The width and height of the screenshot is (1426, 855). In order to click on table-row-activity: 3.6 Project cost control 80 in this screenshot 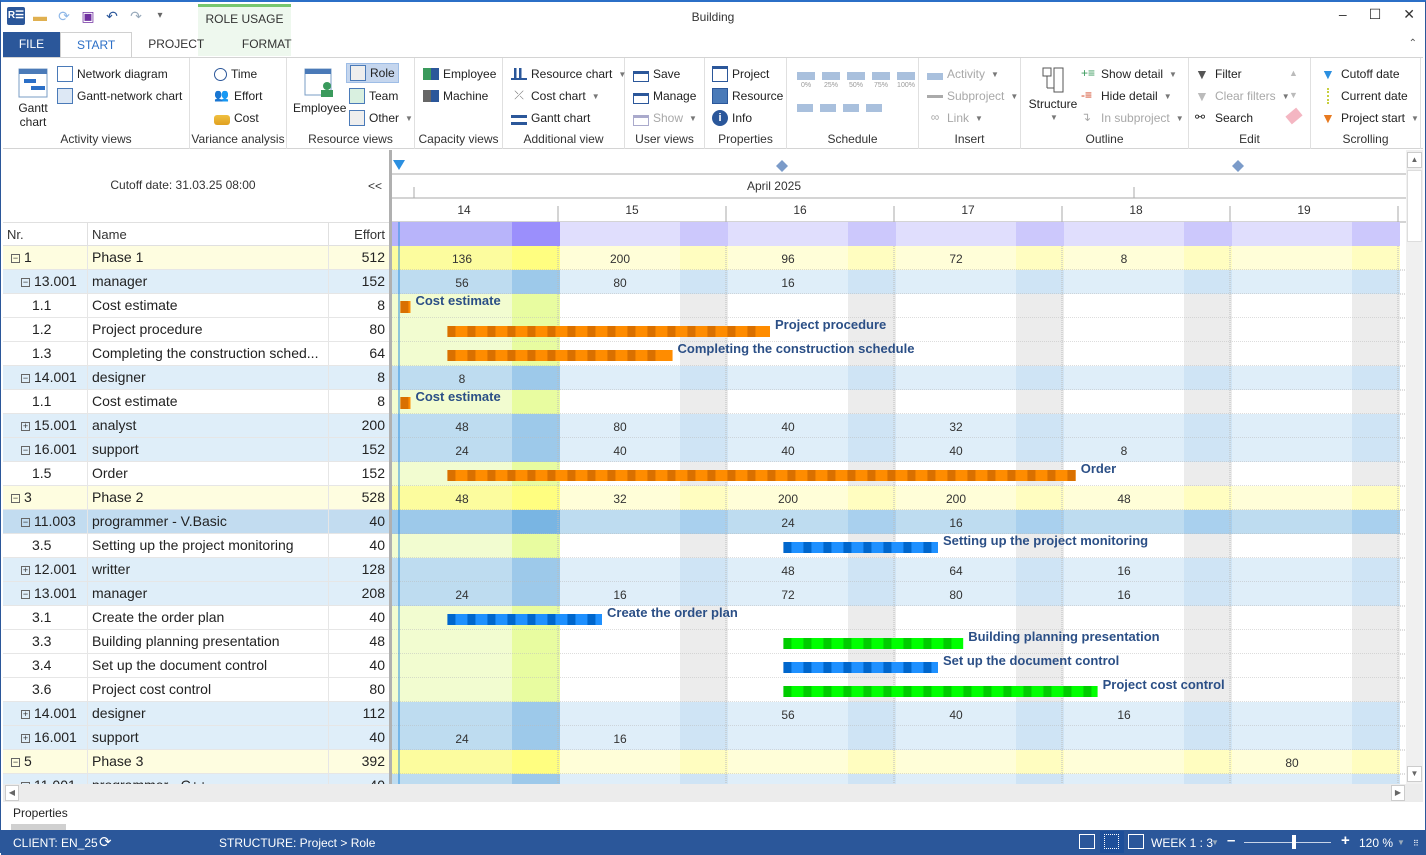, I will do `click(196, 690)`.